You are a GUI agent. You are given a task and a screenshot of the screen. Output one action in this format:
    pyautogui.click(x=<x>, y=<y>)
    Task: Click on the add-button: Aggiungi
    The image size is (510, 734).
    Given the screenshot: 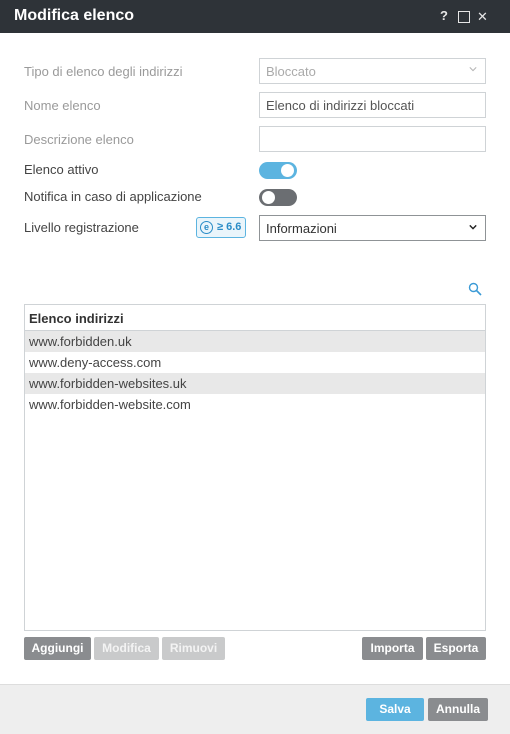 What is the action you would take?
    pyautogui.click(x=57, y=648)
    